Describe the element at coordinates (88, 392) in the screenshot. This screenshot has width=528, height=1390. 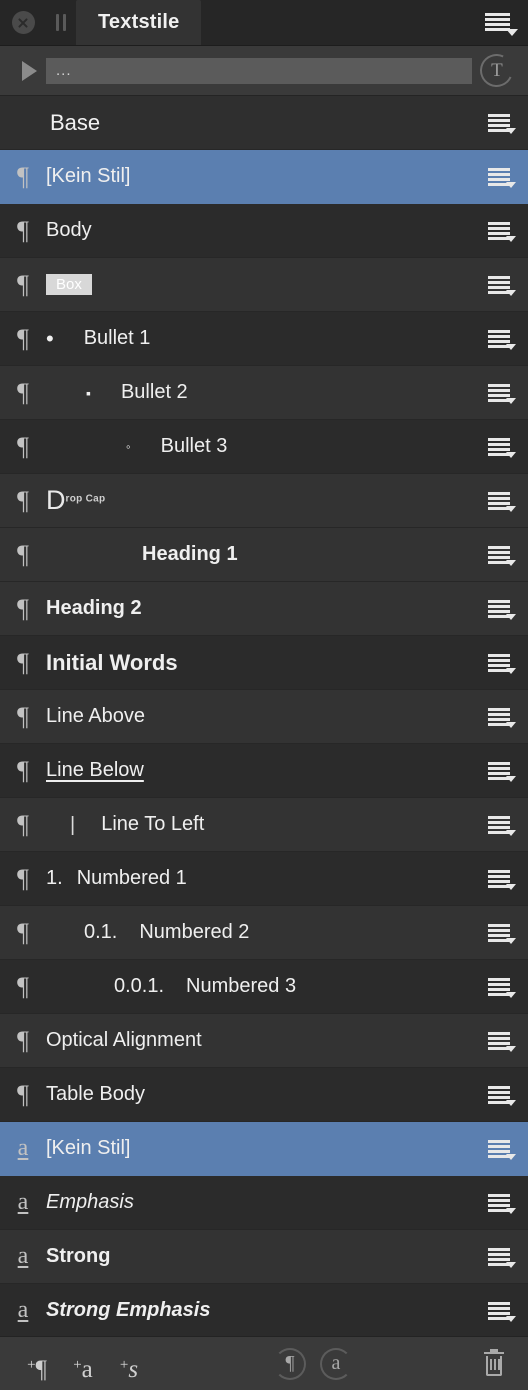
I see `style-list-marker: ▪` at that location.